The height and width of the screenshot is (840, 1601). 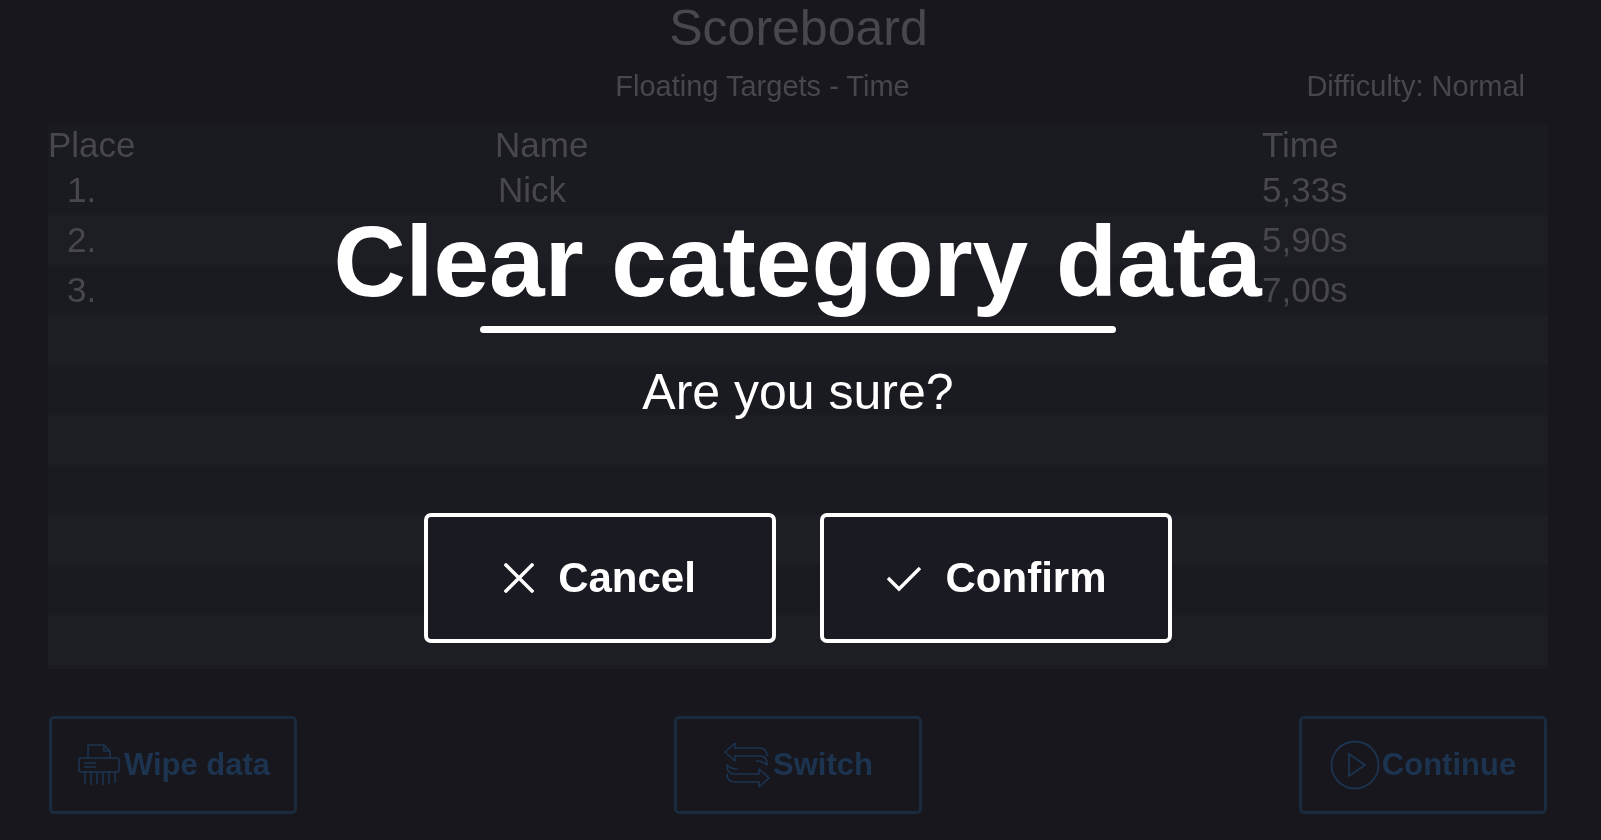 What do you see at coordinates (519, 578) in the screenshot?
I see `close-icon` at bounding box center [519, 578].